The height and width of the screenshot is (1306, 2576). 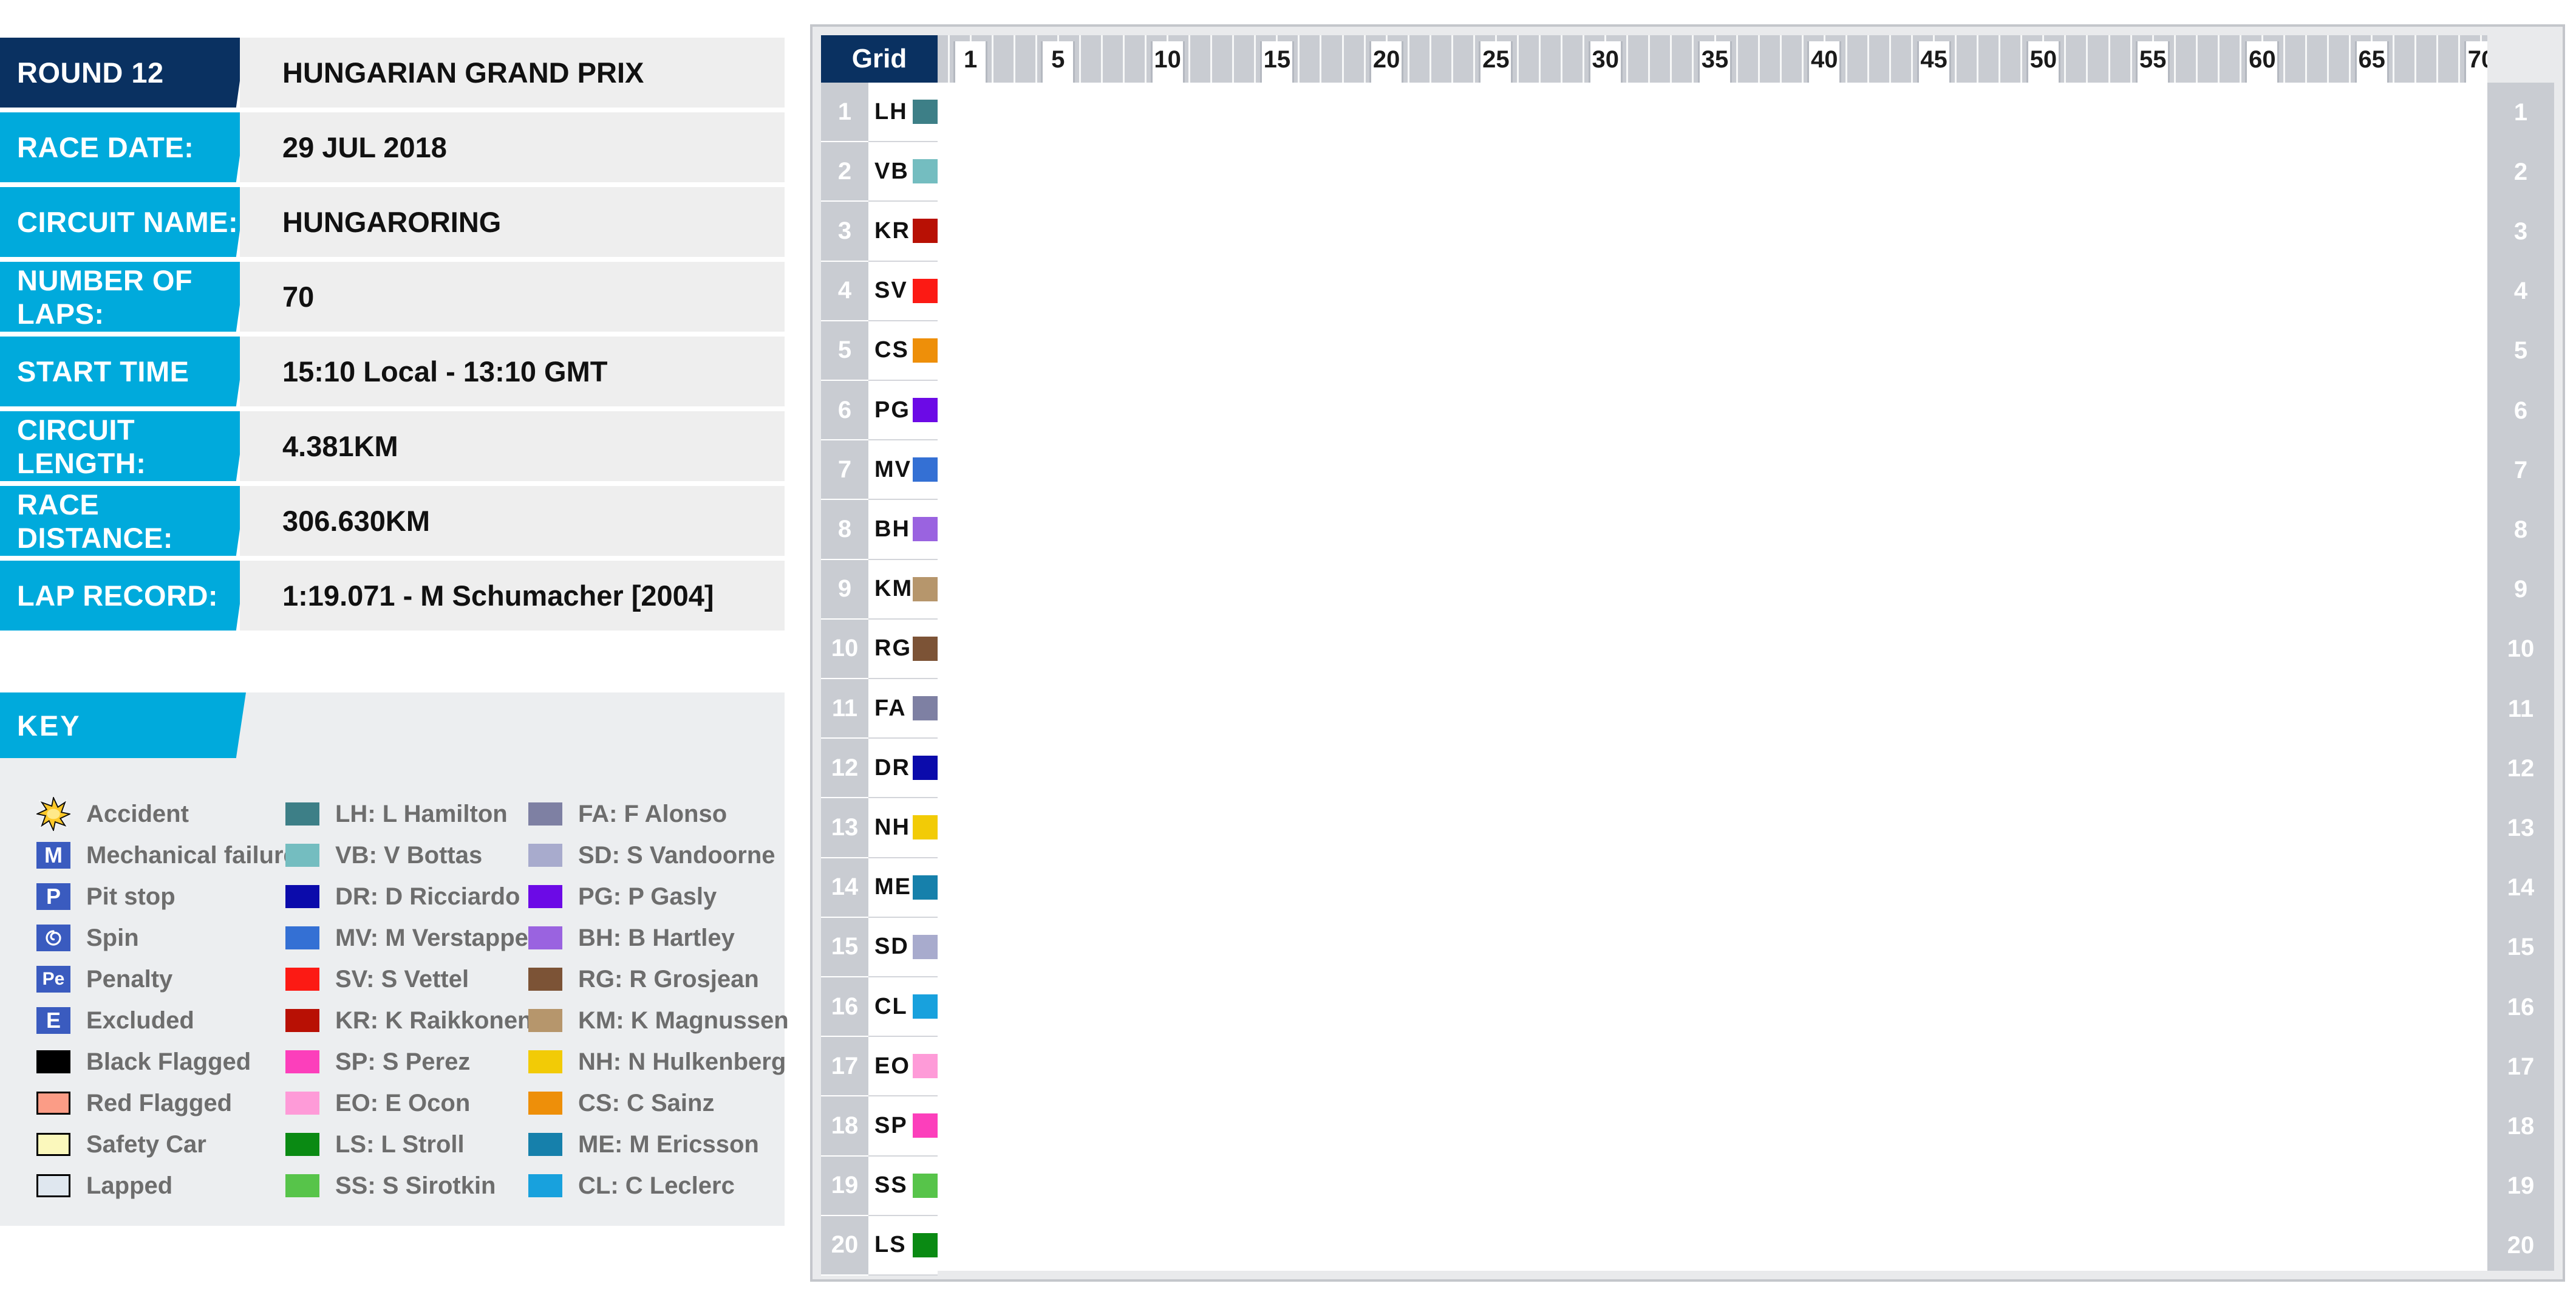 What do you see at coordinates (161, 814) in the screenshot?
I see `key-item: Accident` at bounding box center [161, 814].